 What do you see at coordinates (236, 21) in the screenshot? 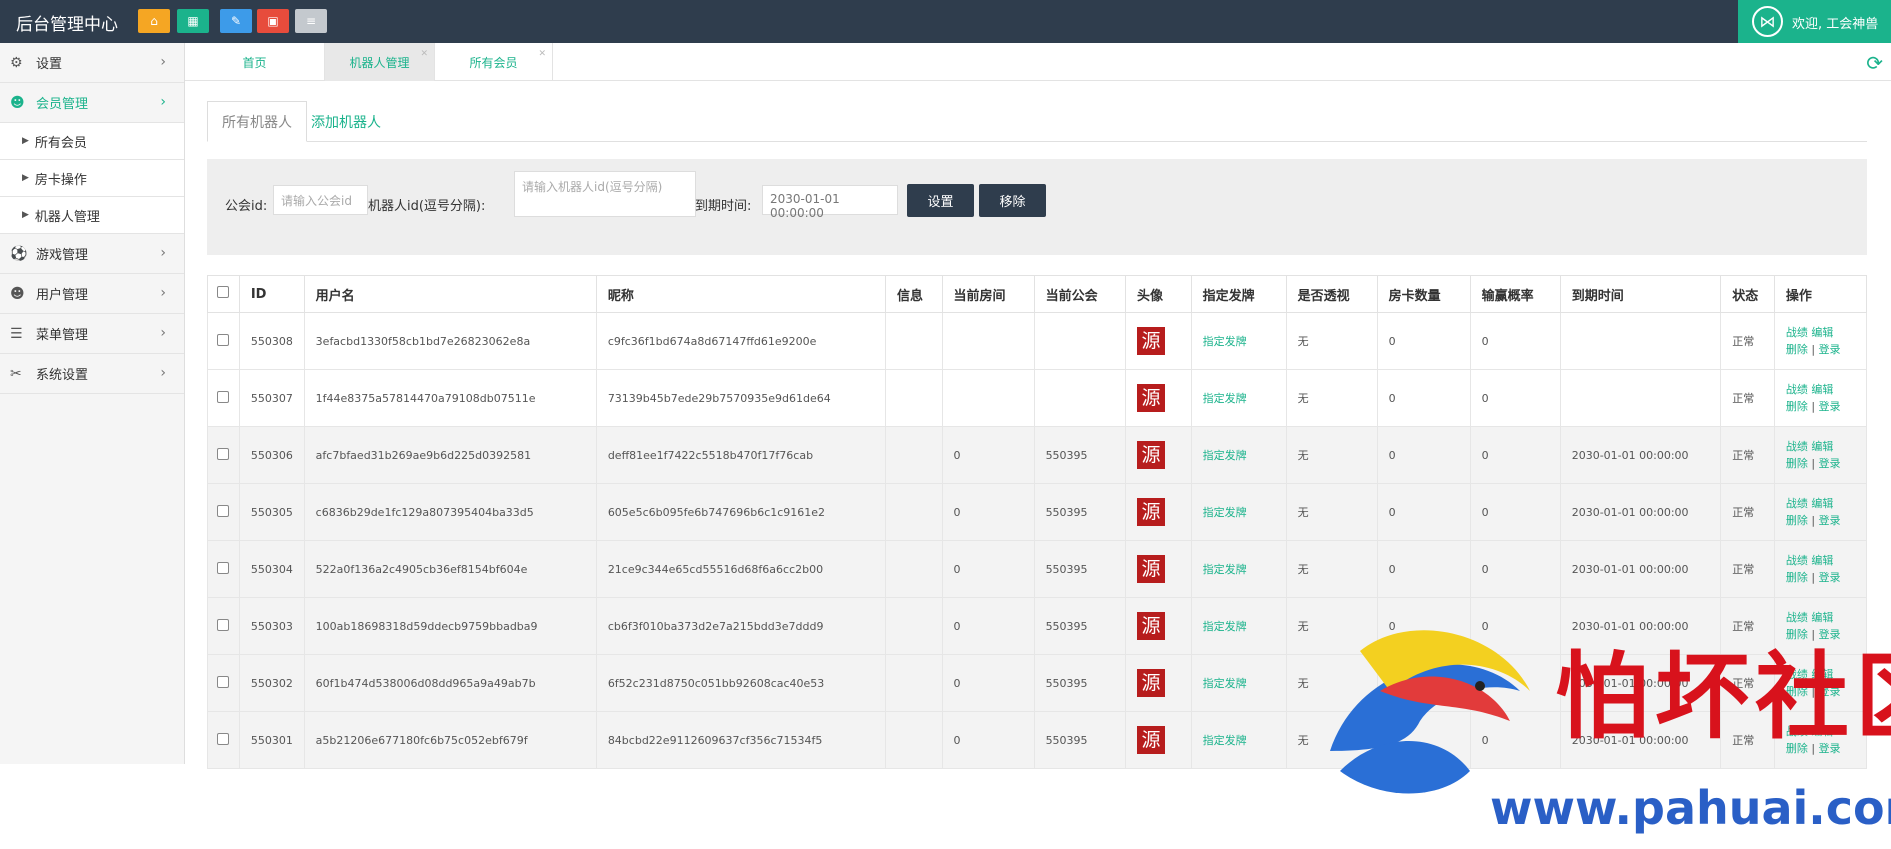
I see `pencil-icon: ✎` at bounding box center [236, 21].